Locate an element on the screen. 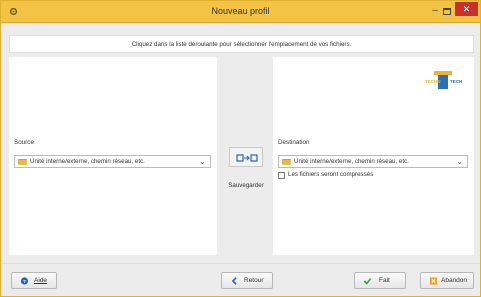 The width and height of the screenshot is (481, 297). footer-bar: ? Aide Retour Fait Abandon is located at coordinates (240, 279).